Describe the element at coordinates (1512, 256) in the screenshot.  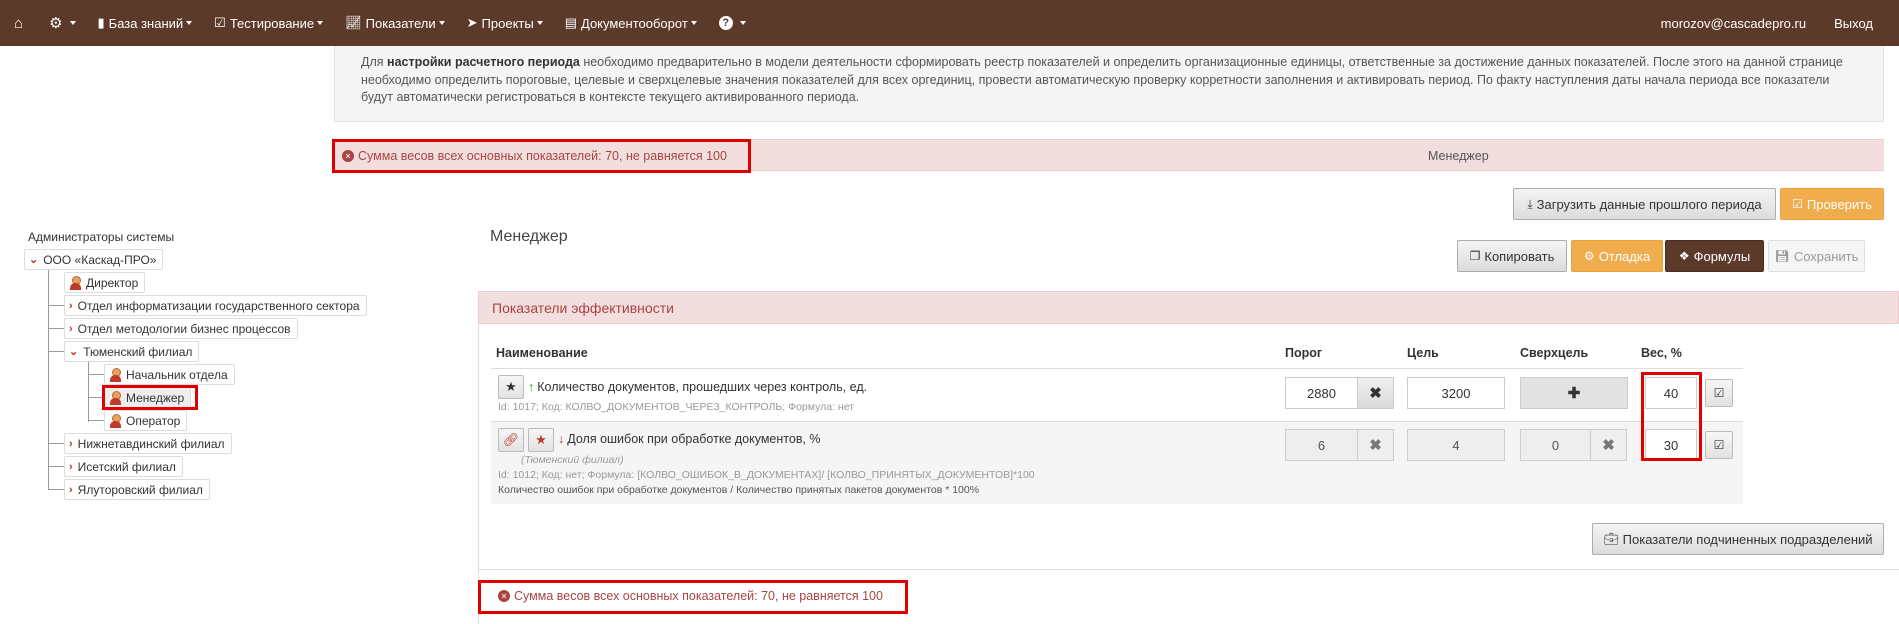
I see `copy-button: ❐ Копировать` at that location.